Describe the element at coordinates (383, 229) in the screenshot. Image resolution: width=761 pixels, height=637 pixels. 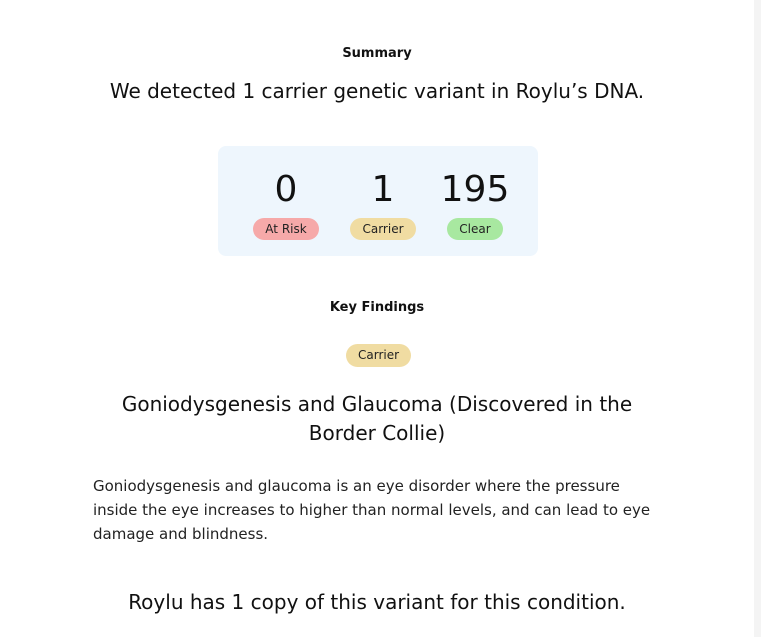
I see `carrier-badge: Carrier` at that location.